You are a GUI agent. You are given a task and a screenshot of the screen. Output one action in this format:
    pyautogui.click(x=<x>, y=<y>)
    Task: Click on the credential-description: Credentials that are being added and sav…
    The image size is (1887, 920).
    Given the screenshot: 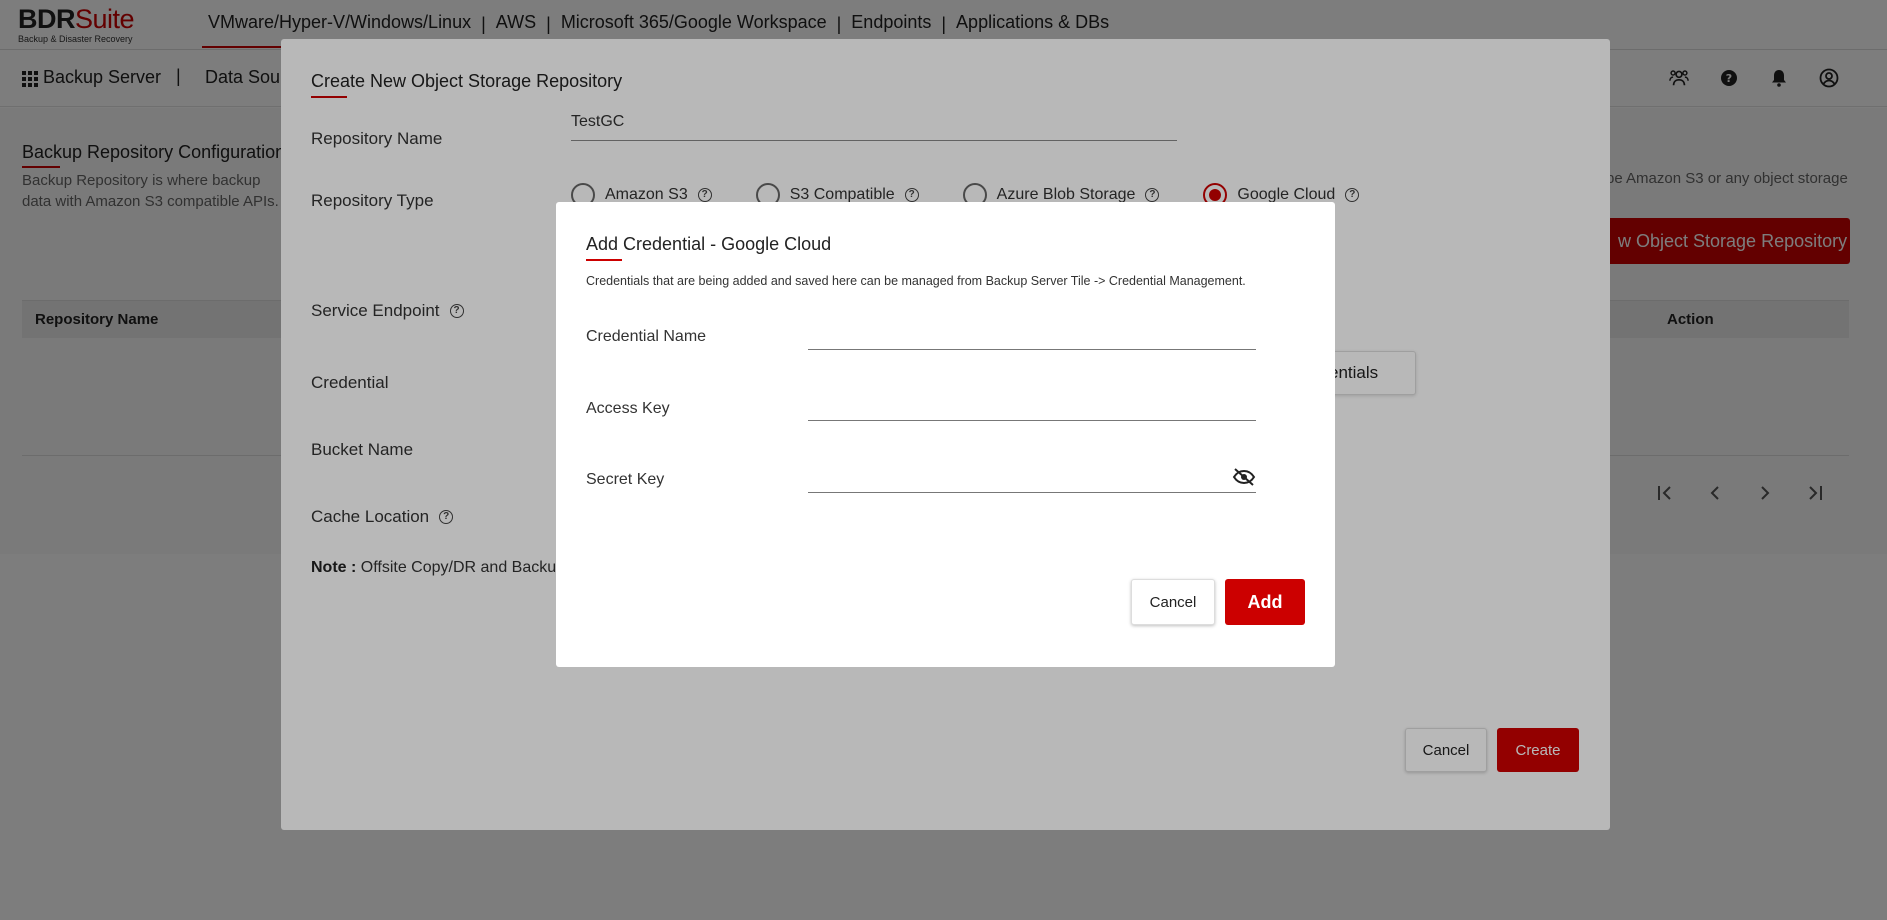 What is the action you would take?
    pyautogui.click(x=916, y=281)
    